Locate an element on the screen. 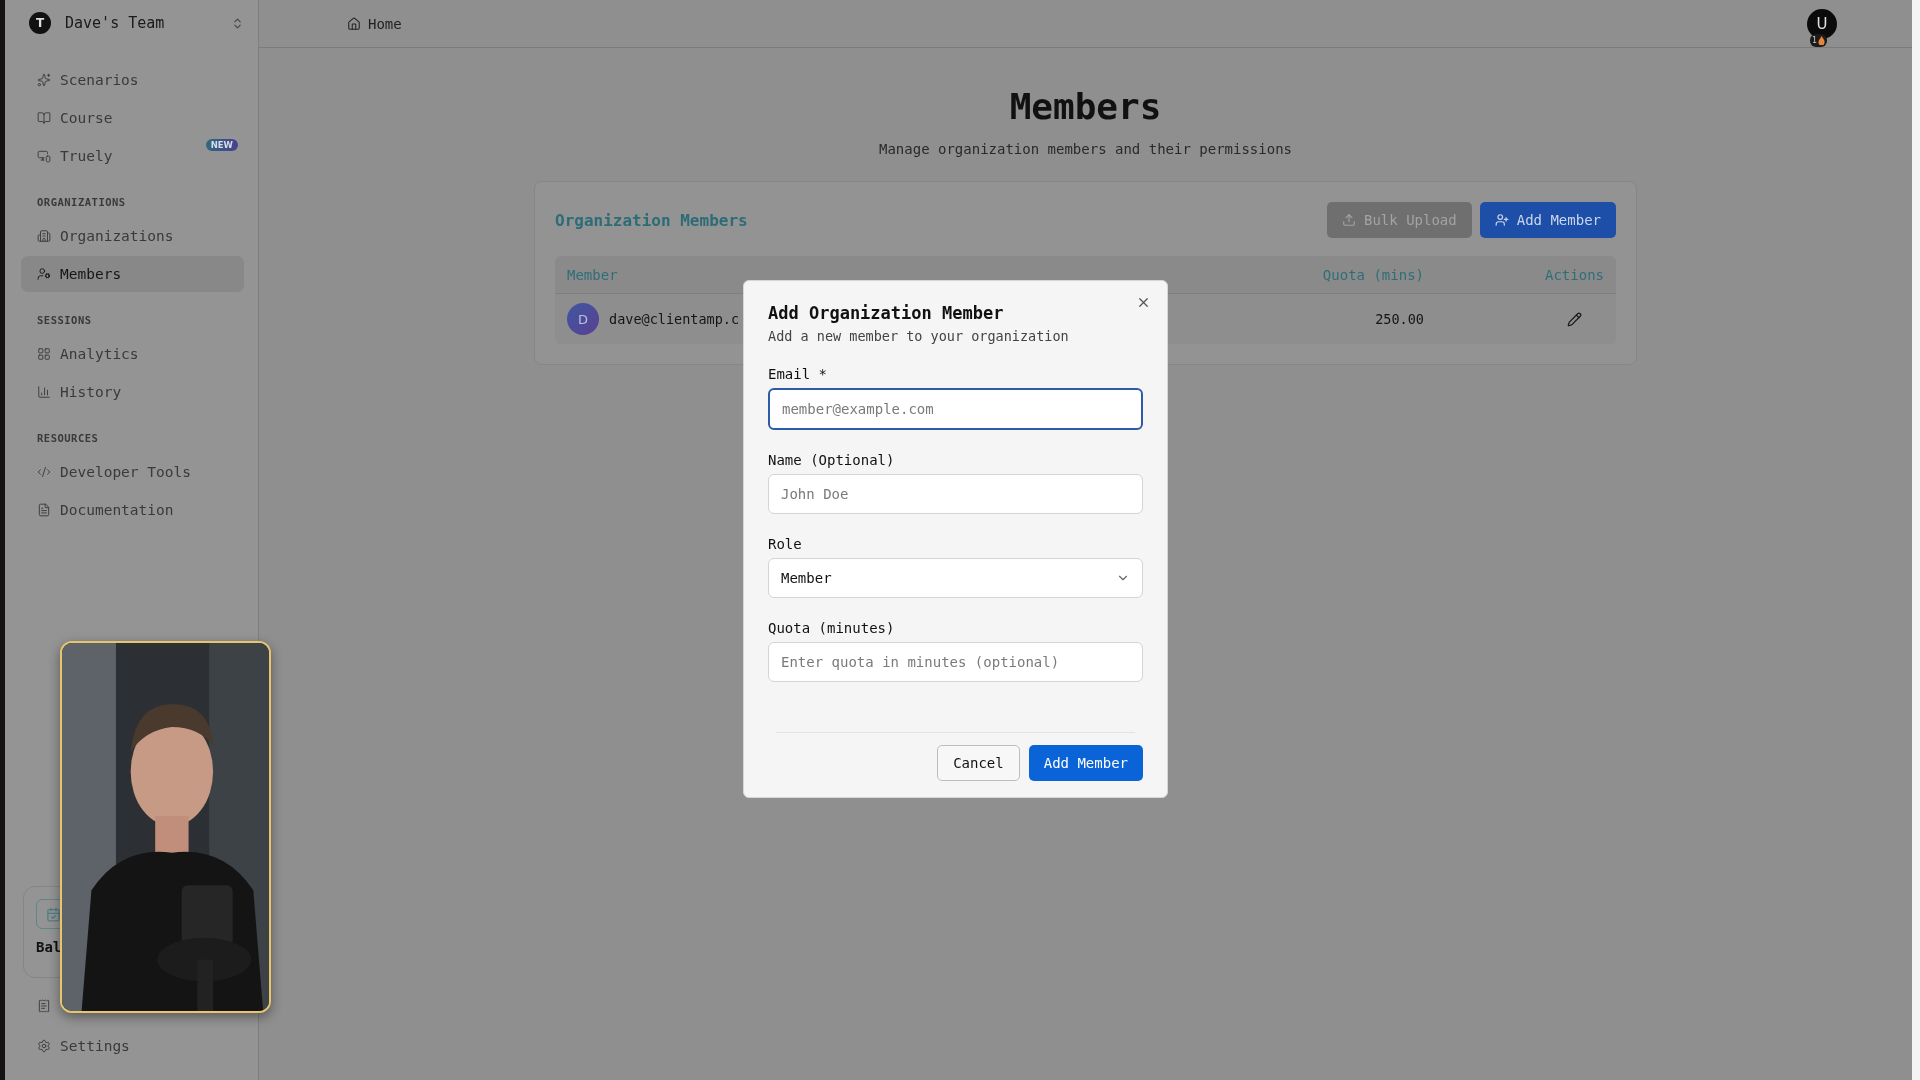  sidebar-item-label: Developer Tools is located at coordinates (125, 472).